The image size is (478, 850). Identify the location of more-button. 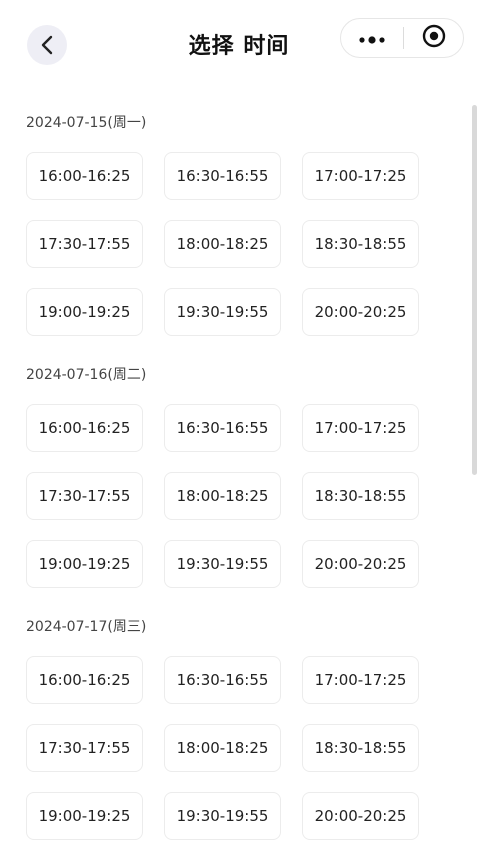
(372, 38).